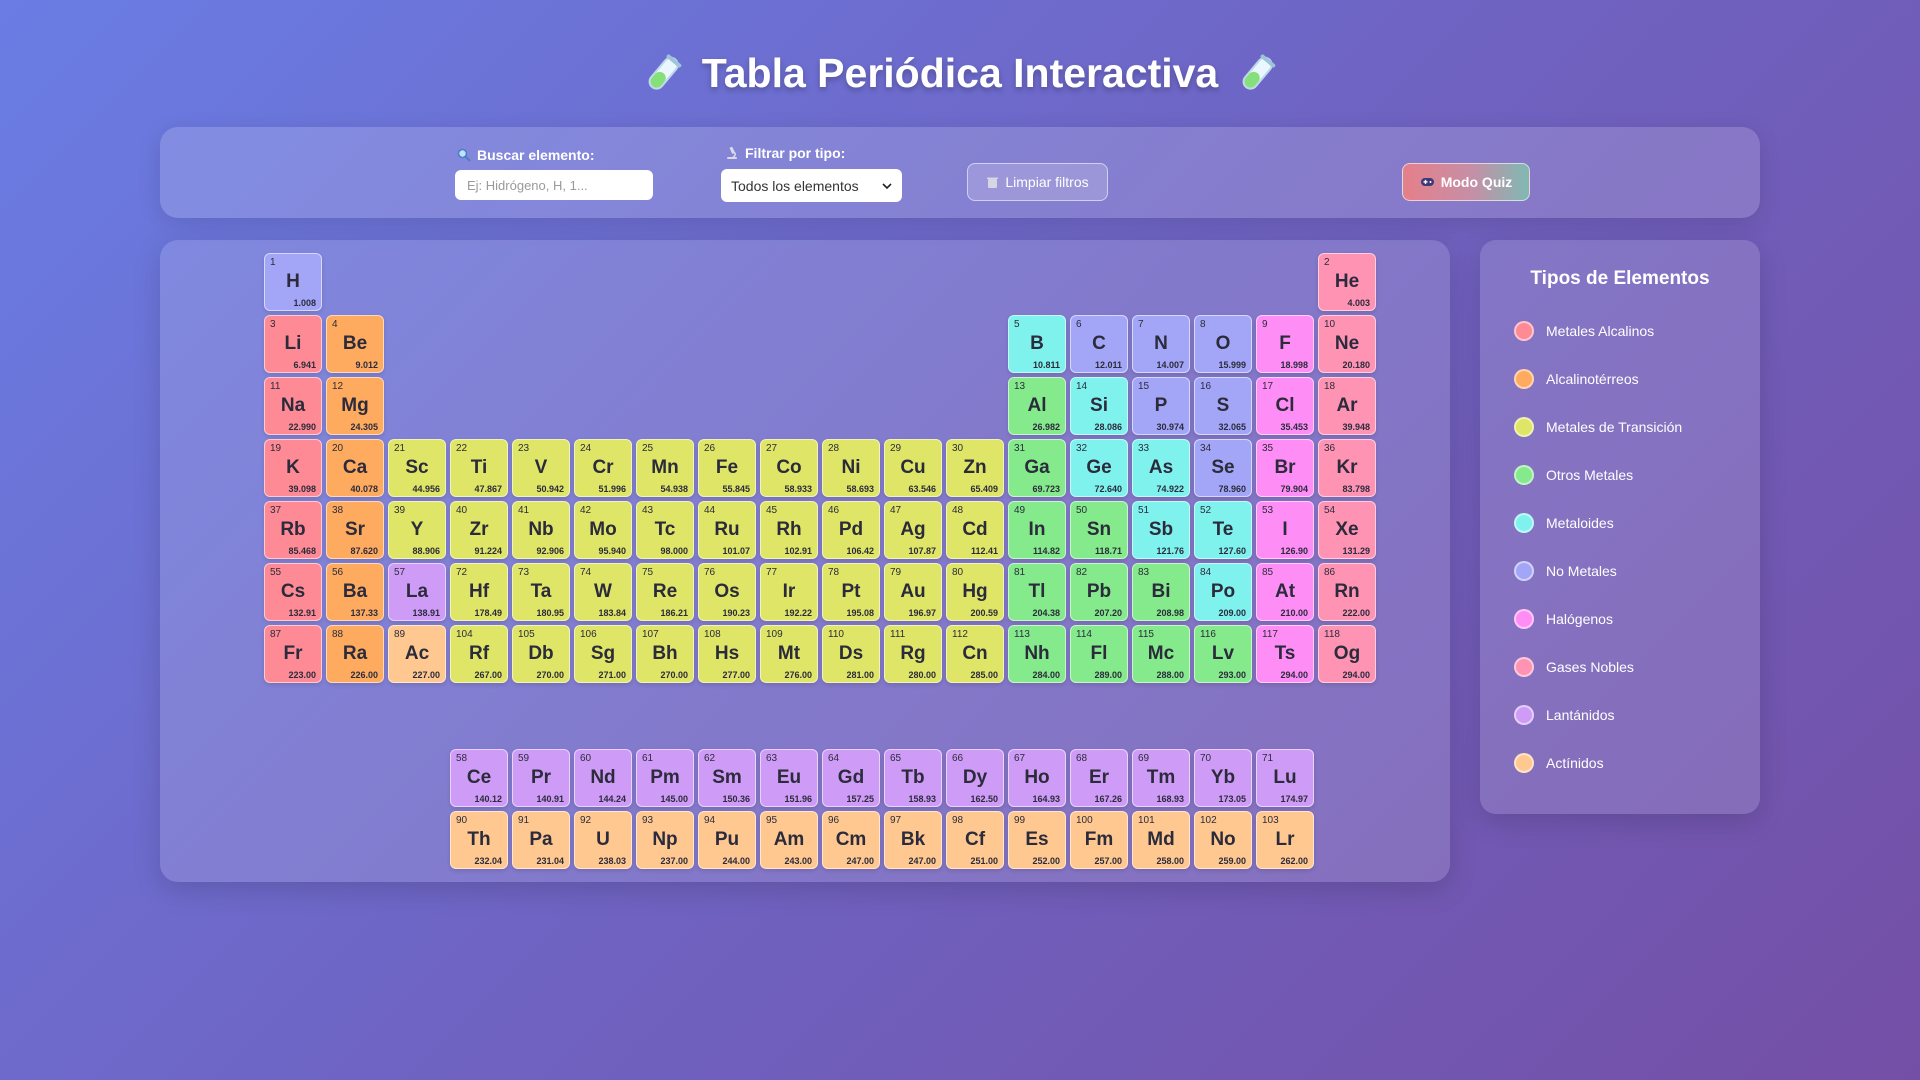 The image size is (1920, 1080). Describe the element at coordinates (1285, 344) in the screenshot. I see `element-tile: 9 F 18.998` at that location.